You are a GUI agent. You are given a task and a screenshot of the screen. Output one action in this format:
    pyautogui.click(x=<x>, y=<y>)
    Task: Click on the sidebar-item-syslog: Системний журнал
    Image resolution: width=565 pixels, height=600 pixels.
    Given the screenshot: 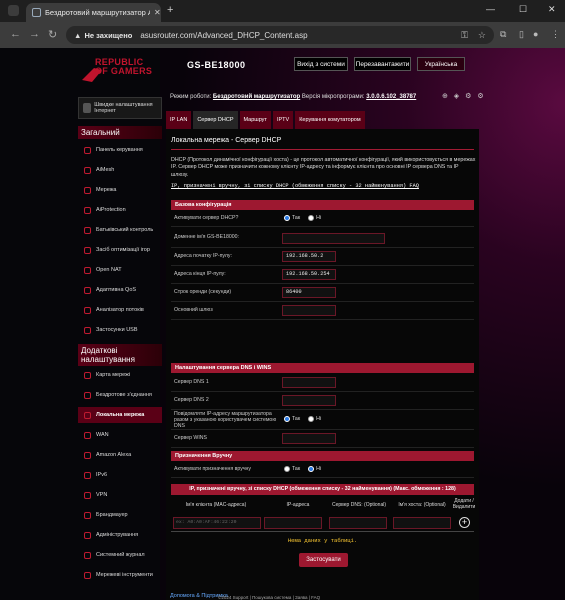 What is the action you would take?
    pyautogui.click(x=120, y=555)
    